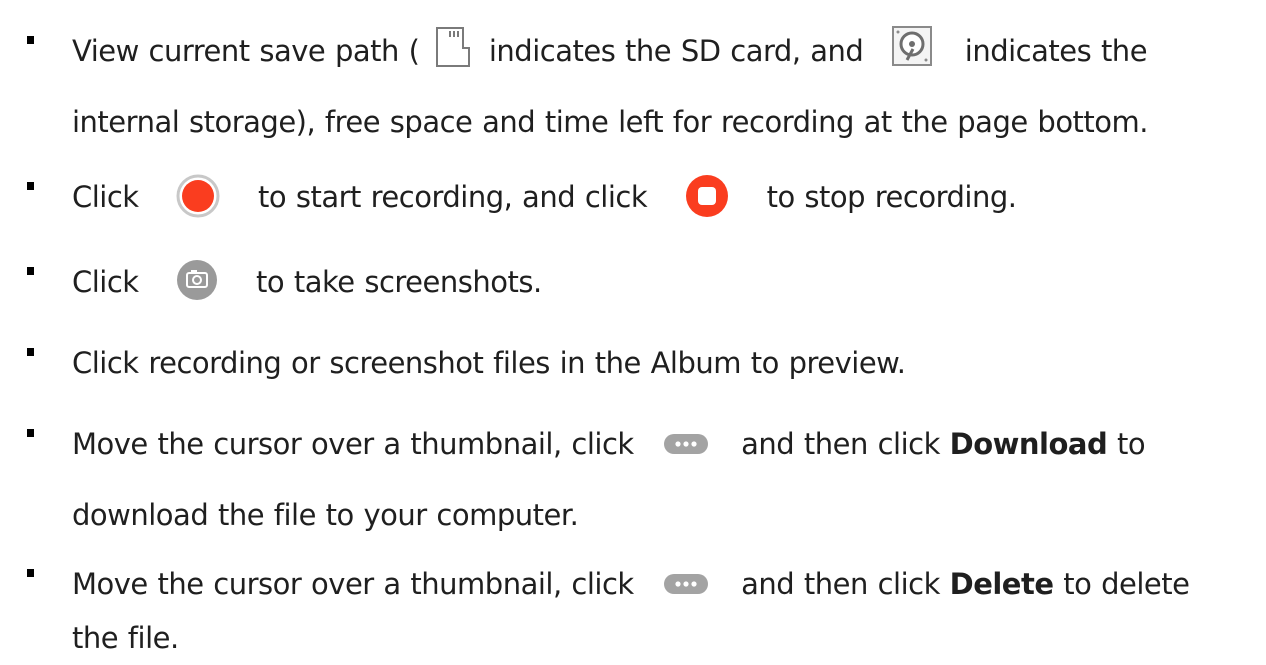  Describe the element at coordinates (1126, 584) in the screenshot. I see `item-text: to delete` at that location.